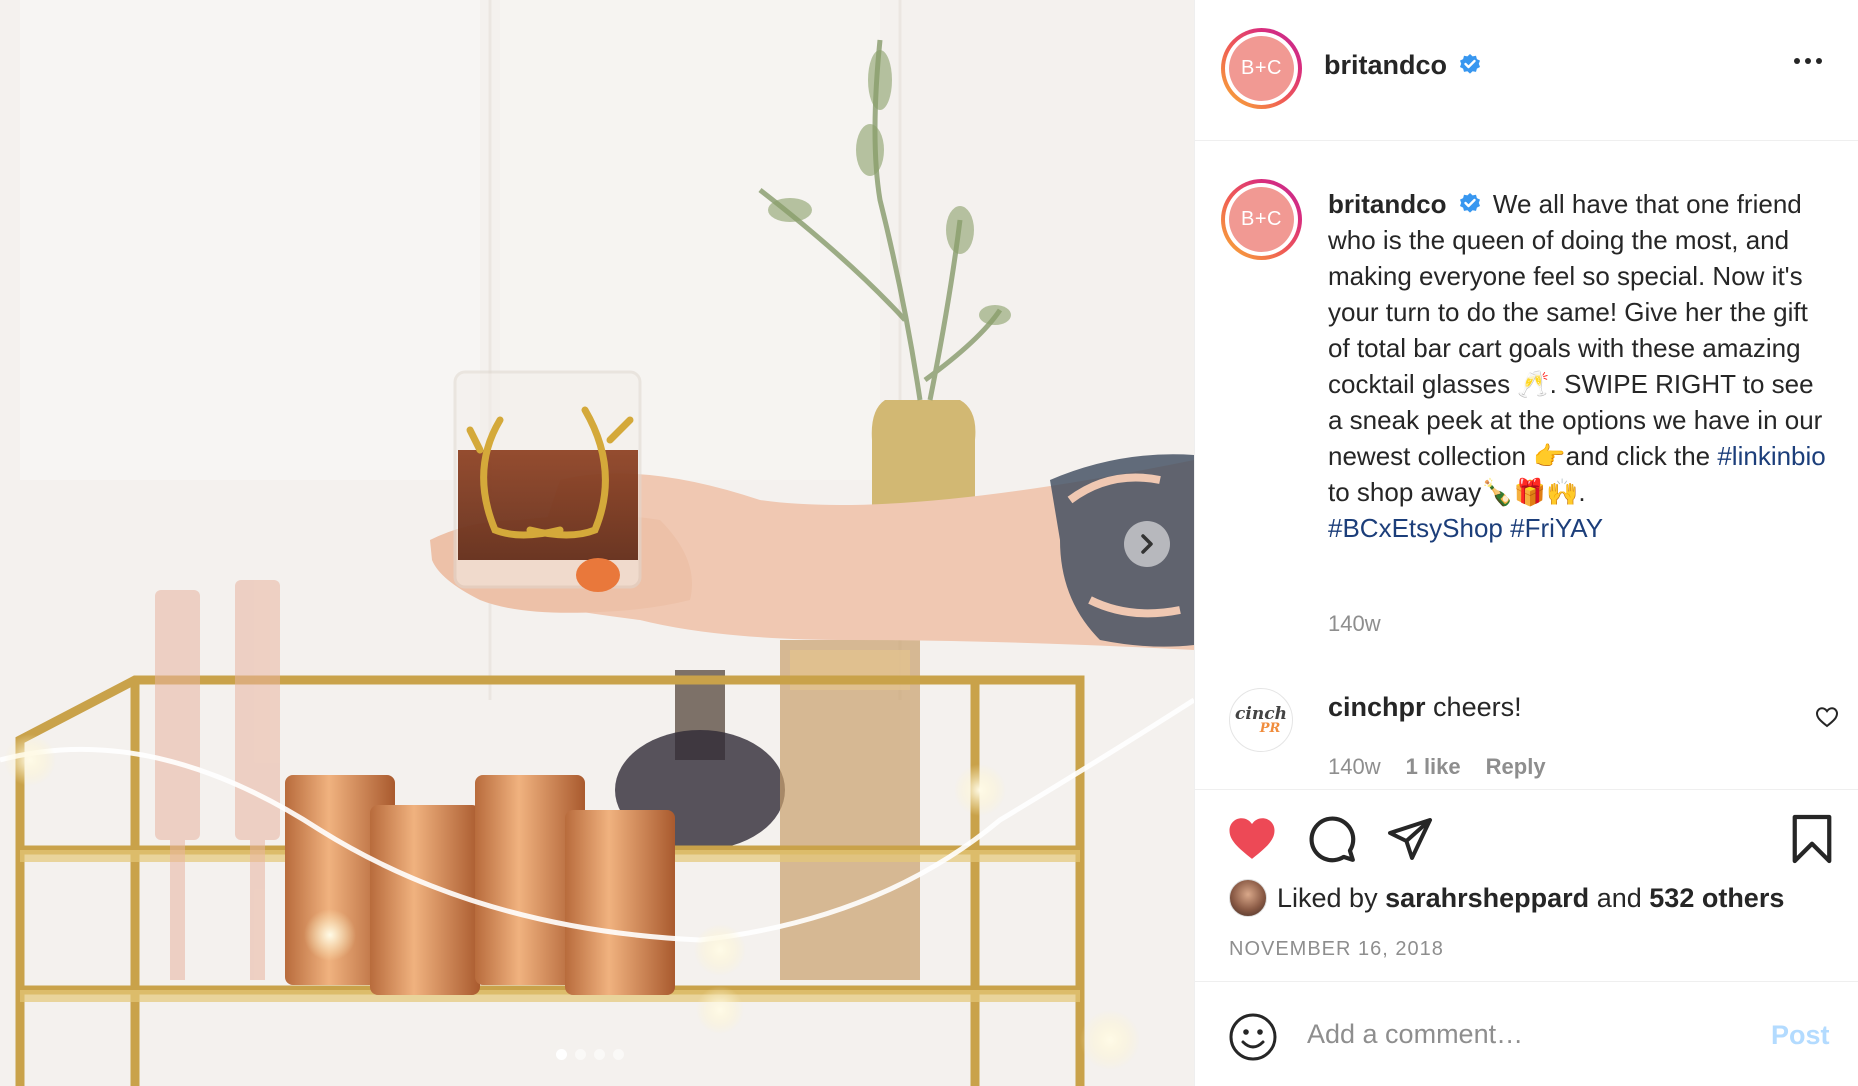 Image resolution: width=1858 pixels, height=1086 pixels. I want to click on caption-author-avatar: B+C, so click(1261, 219).